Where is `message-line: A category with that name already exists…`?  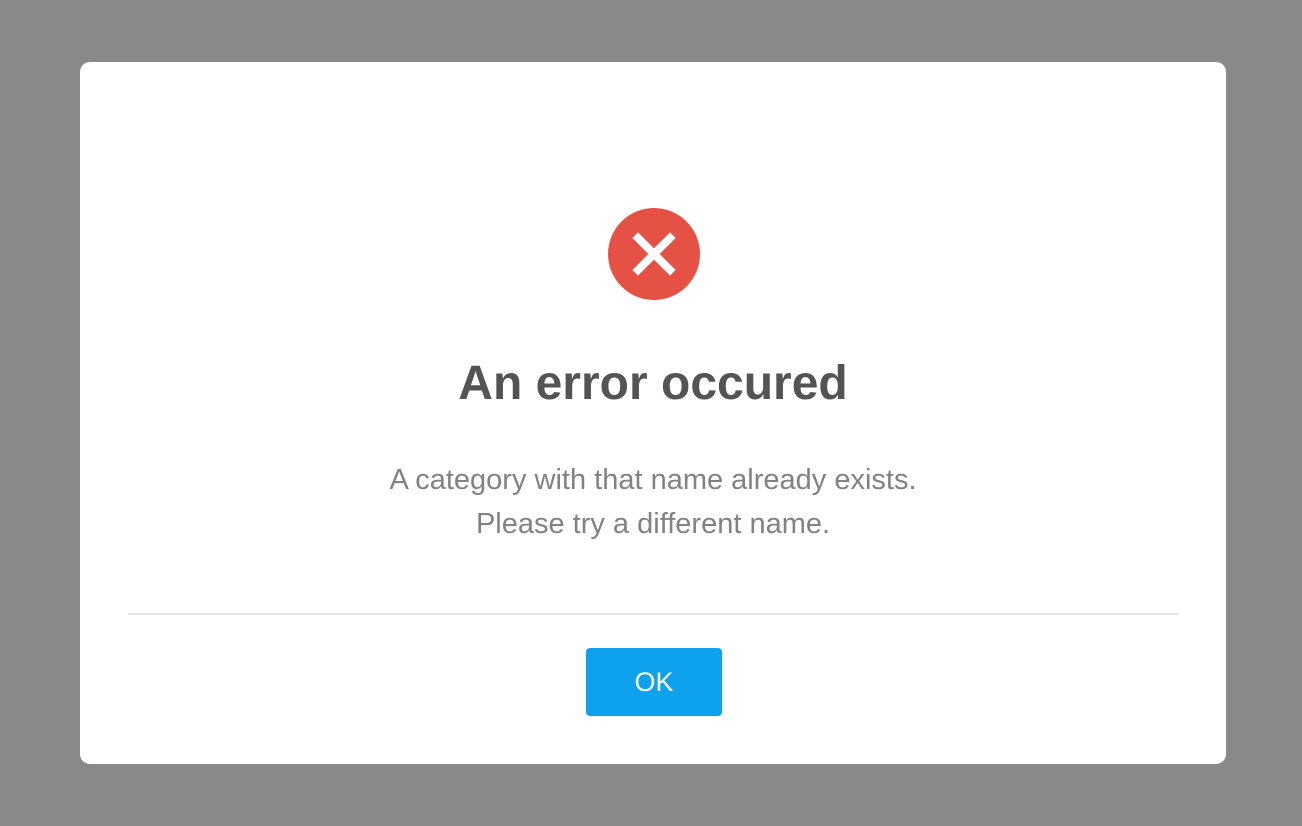
message-line: A category with that name already exists… is located at coordinates (653, 480).